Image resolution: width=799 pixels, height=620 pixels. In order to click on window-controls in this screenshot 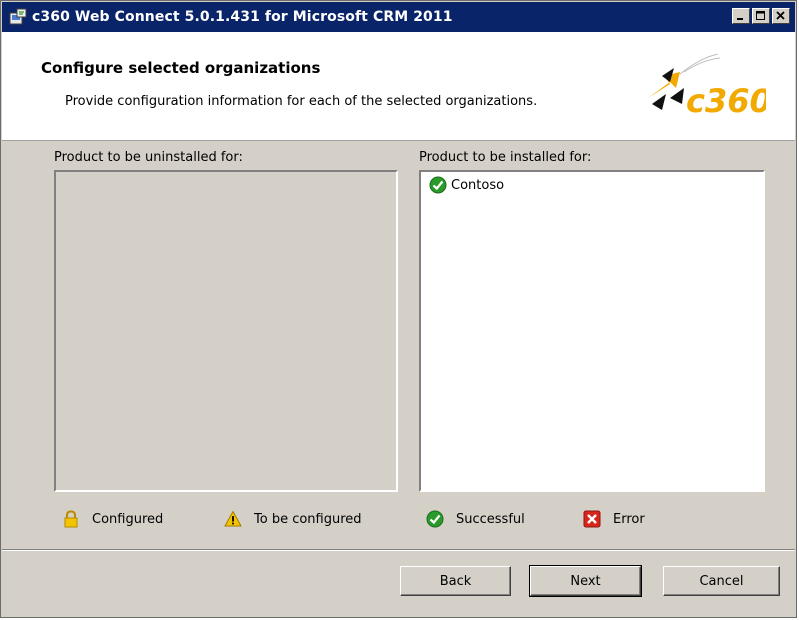, I will do `click(761, 16)`.